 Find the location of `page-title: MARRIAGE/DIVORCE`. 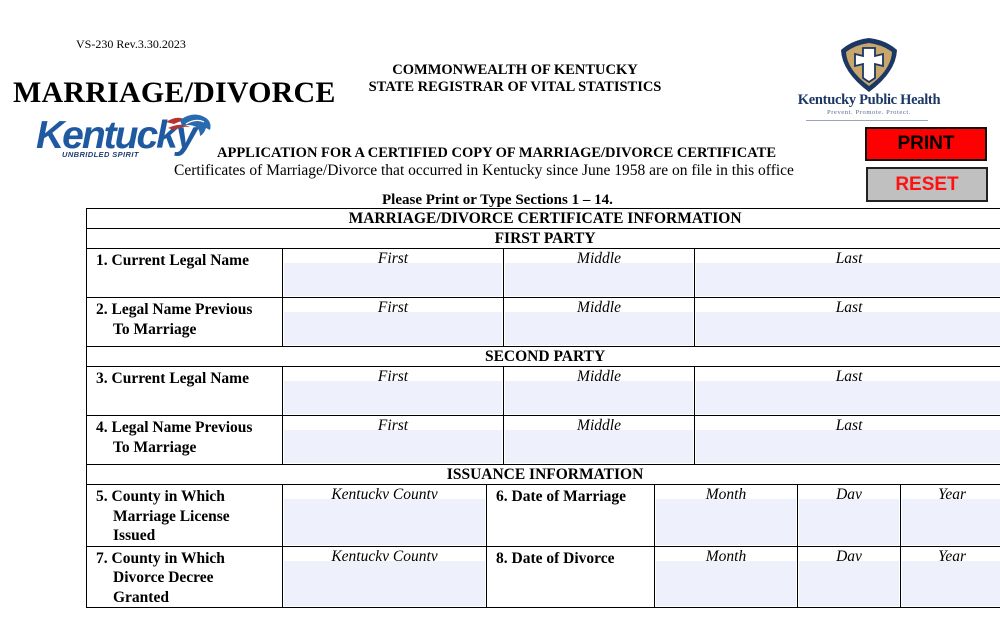

page-title: MARRIAGE/DIVORCE is located at coordinates (174, 92).